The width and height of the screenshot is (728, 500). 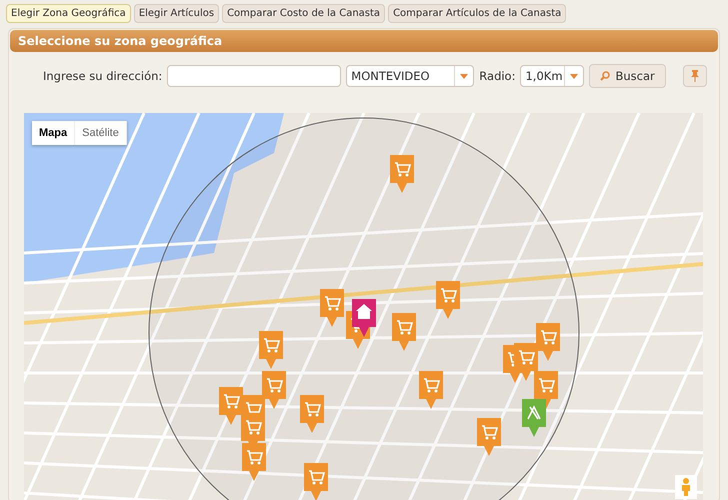 I want to click on city-dropdown: MONTEVIDEO, so click(x=410, y=76).